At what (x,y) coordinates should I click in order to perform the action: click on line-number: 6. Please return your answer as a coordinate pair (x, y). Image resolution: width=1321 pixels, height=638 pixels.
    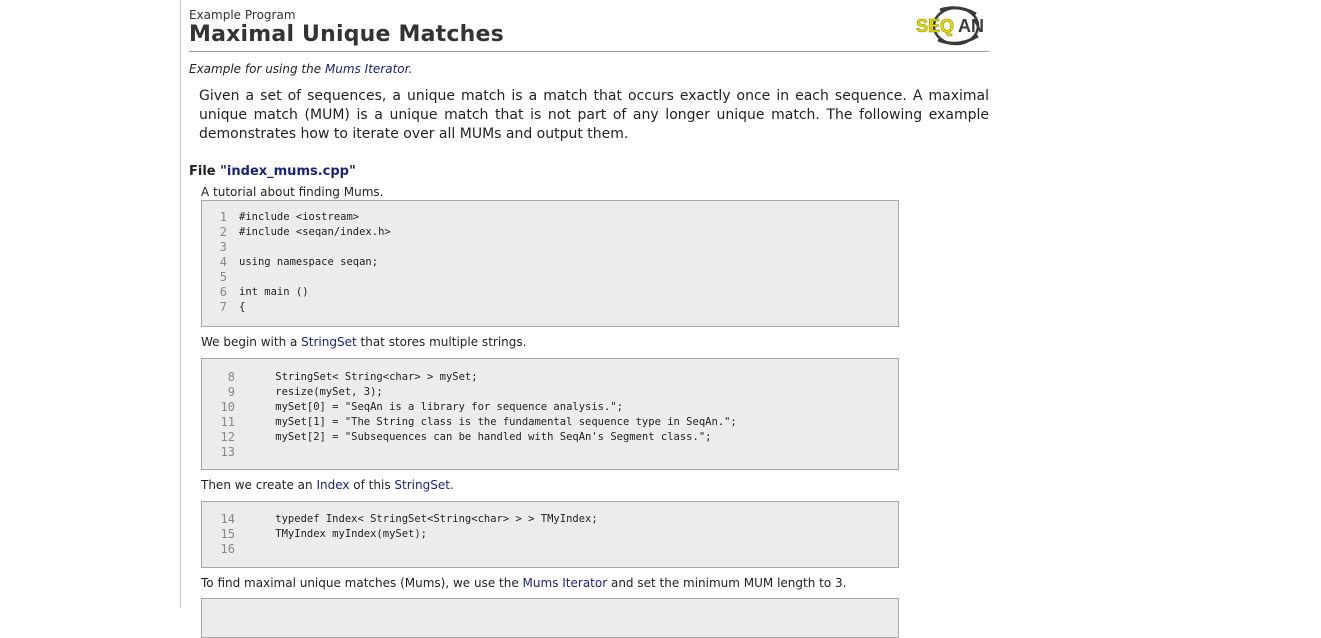
    Looking at the image, I should click on (223, 292).